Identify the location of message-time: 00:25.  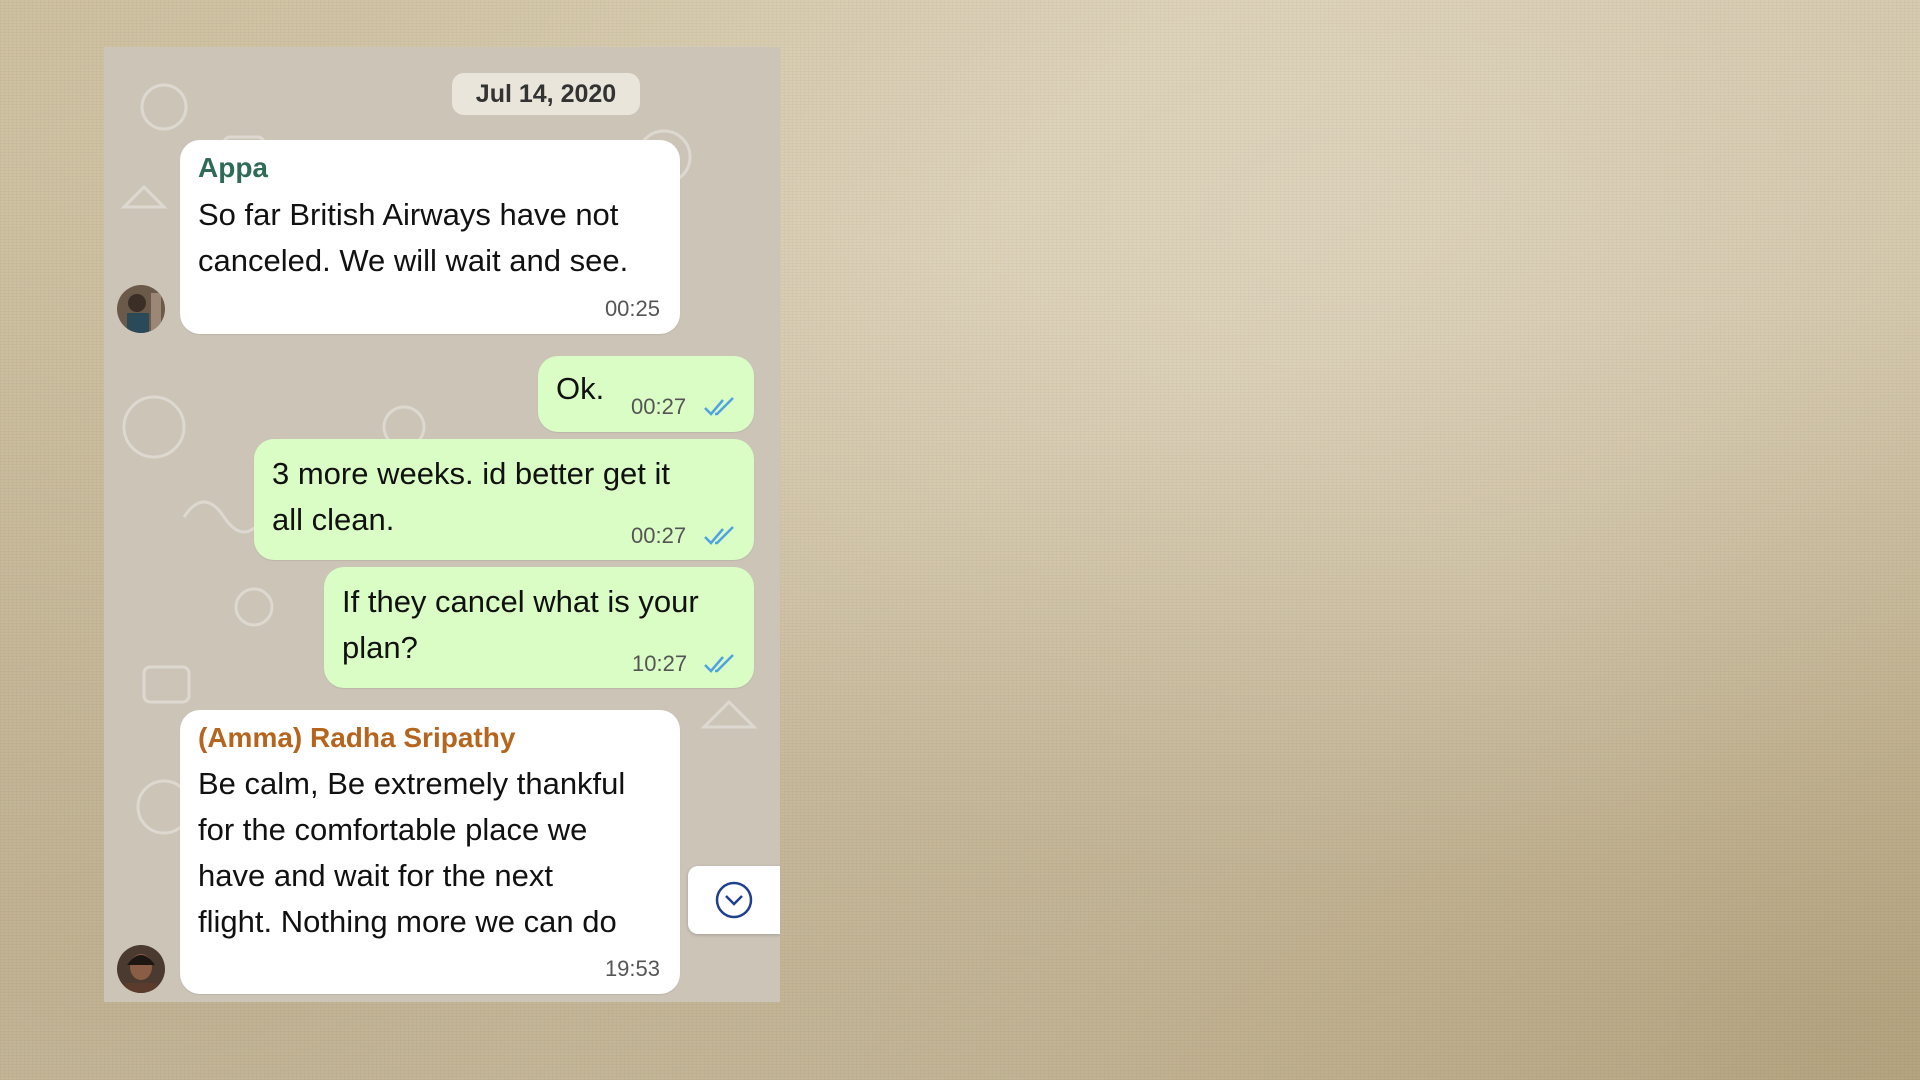
(632, 308).